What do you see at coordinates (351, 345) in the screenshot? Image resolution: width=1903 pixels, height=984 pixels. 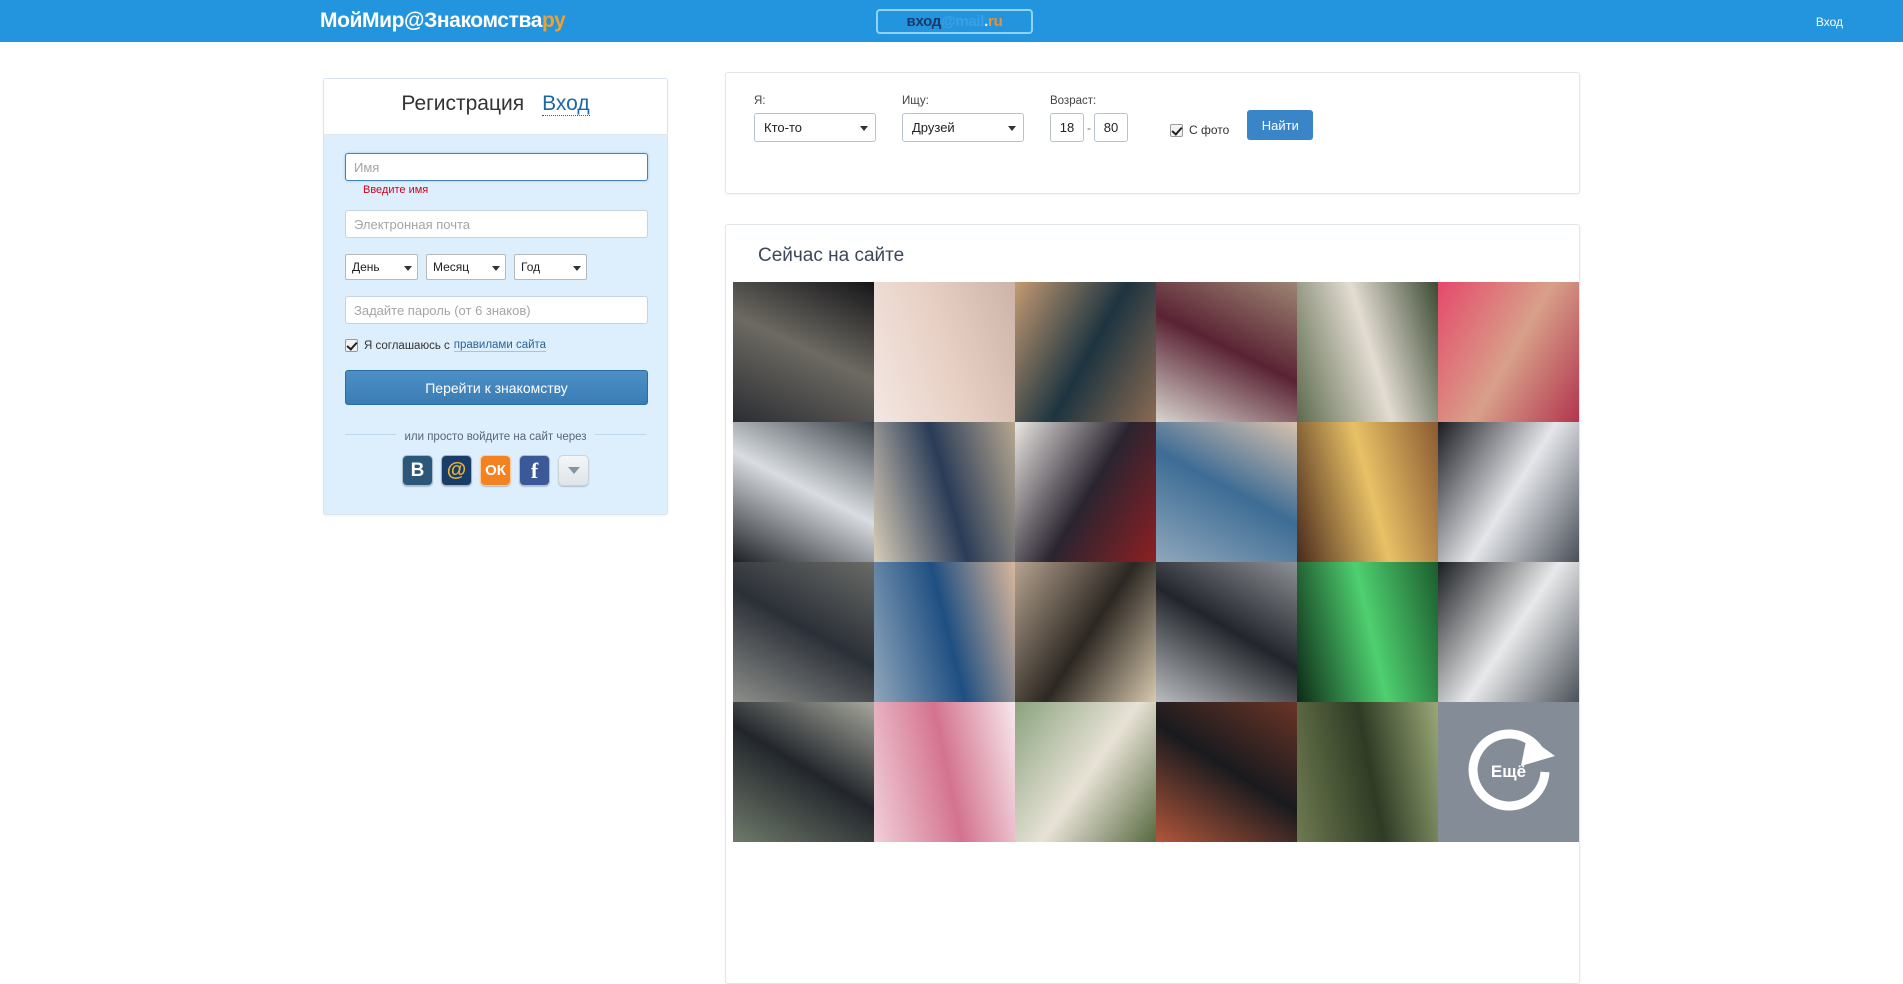 I see `terms-checkbox` at bounding box center [351, 345].